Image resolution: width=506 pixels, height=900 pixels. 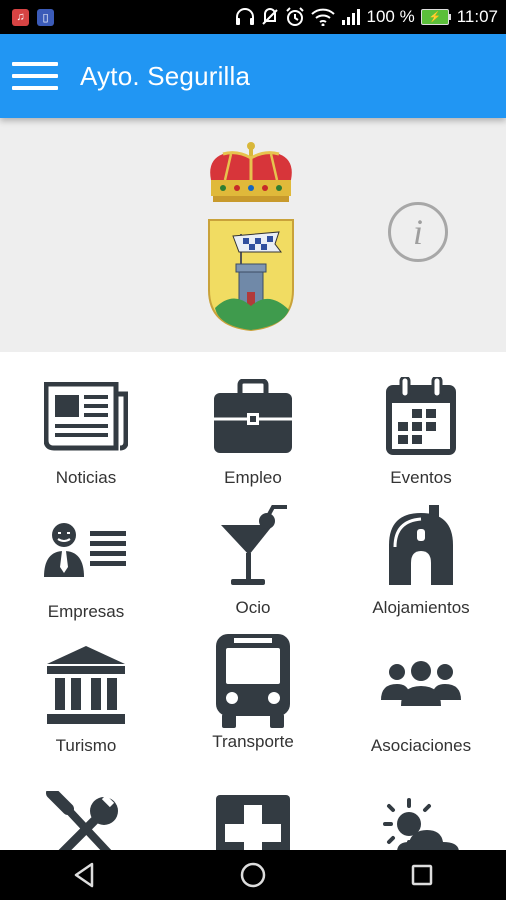 I want to click on tile-empleo: Empleo, so click(x=253, y=430).